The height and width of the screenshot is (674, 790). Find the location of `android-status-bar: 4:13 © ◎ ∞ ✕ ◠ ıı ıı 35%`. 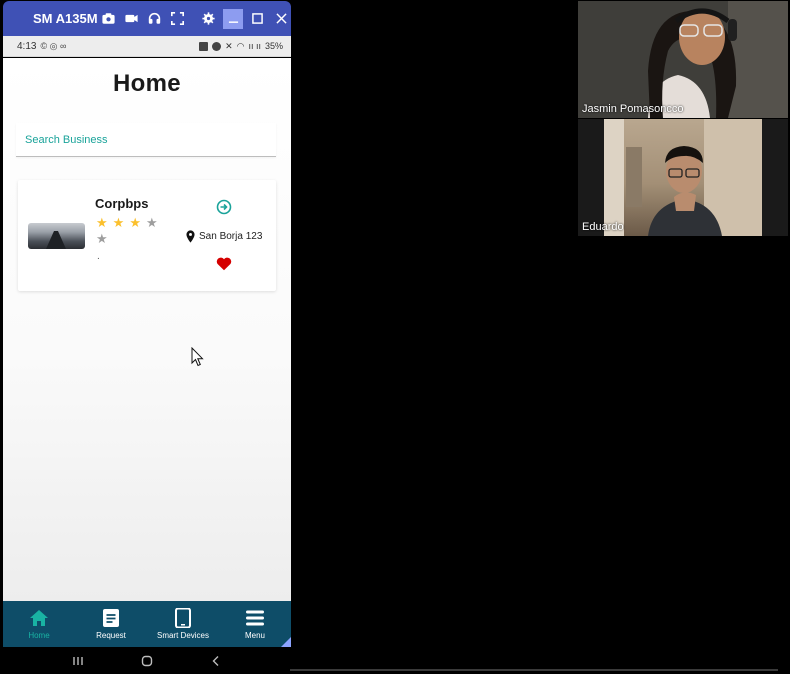

android-status-bar: 4:13 © ◎ ∞ ✕ ◠ ıı ıı 35% is located at coordinates (147, 46).